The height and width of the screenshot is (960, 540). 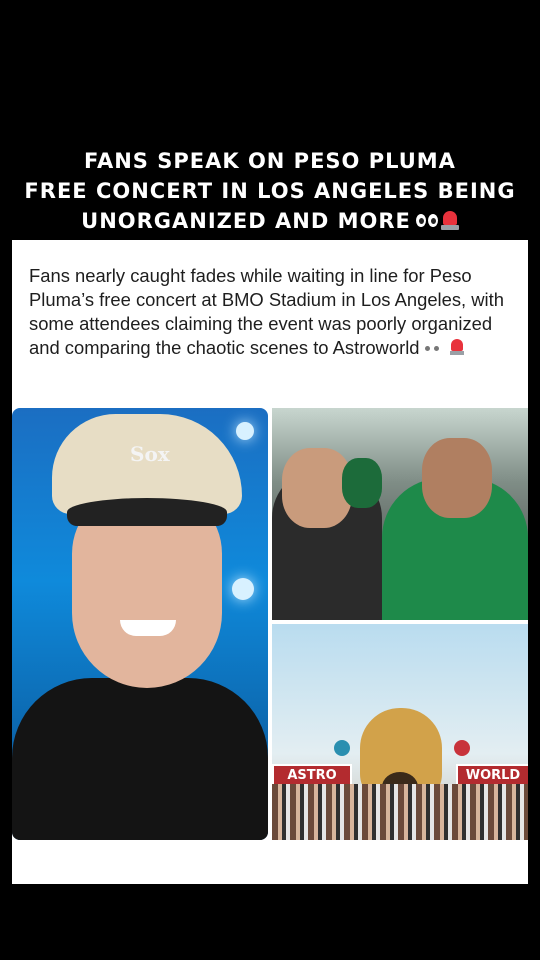 What do you see at coordinates (270, 161) in the screenshot?
I see `headline-line-1: FANS SPEAK ON PESO PLUMA` at bounding box center [270, 161].